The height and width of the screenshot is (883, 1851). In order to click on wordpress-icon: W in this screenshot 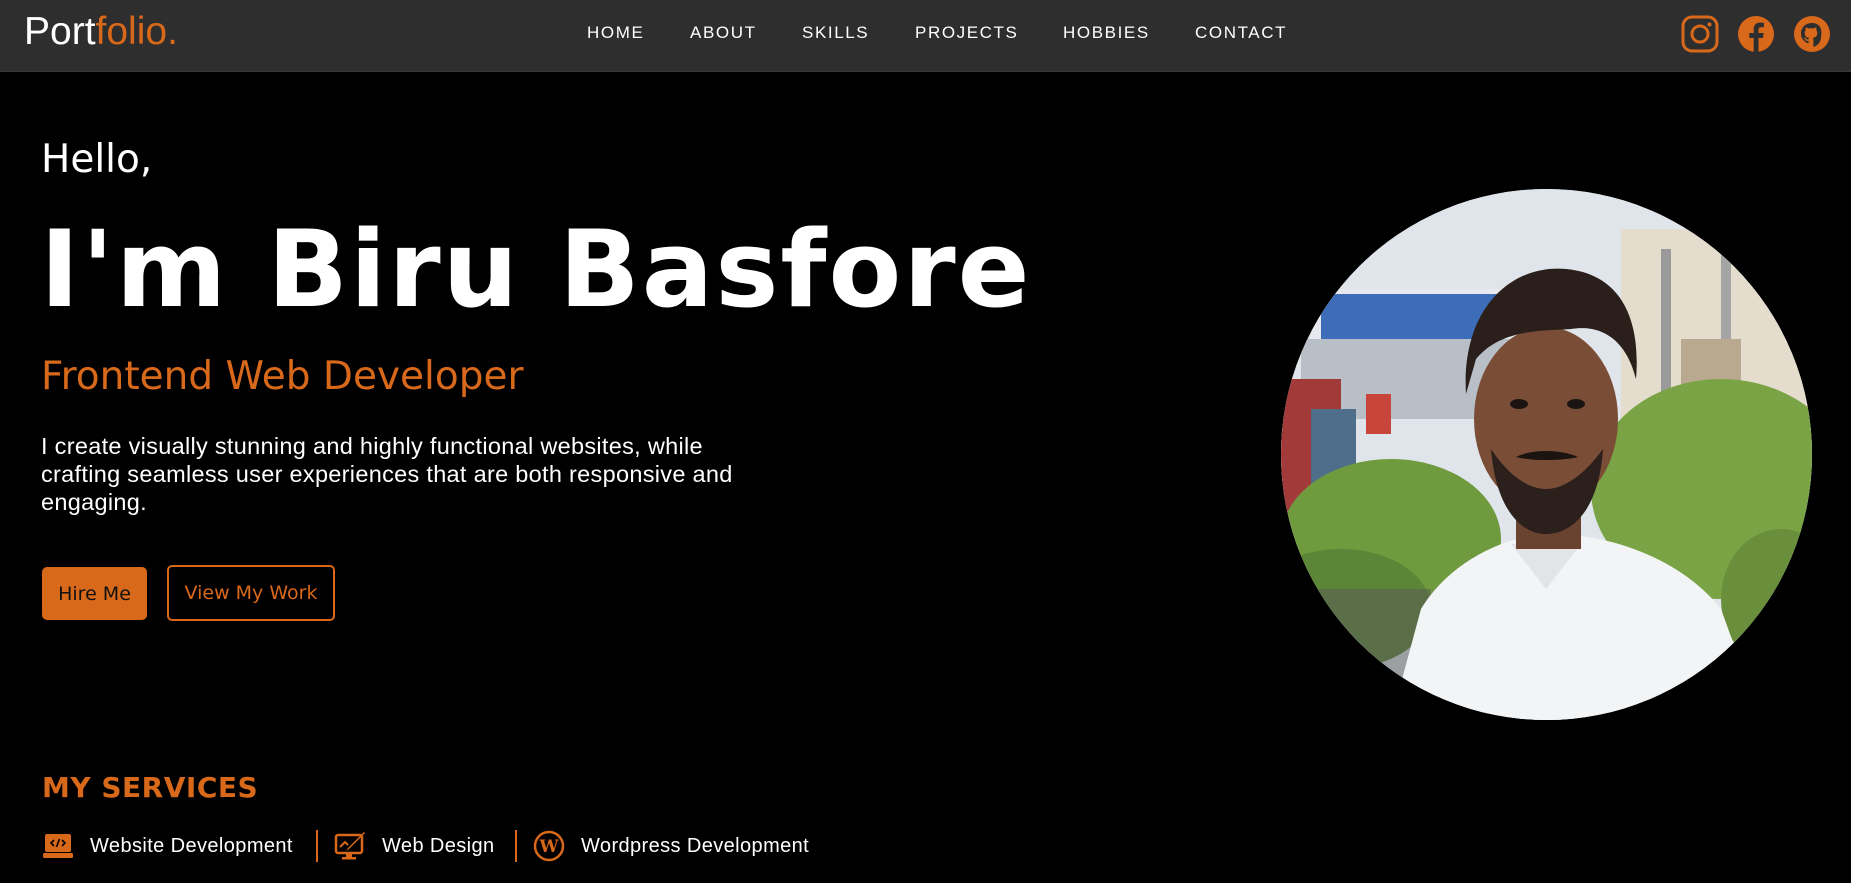, I will do `click(549, 846)`.